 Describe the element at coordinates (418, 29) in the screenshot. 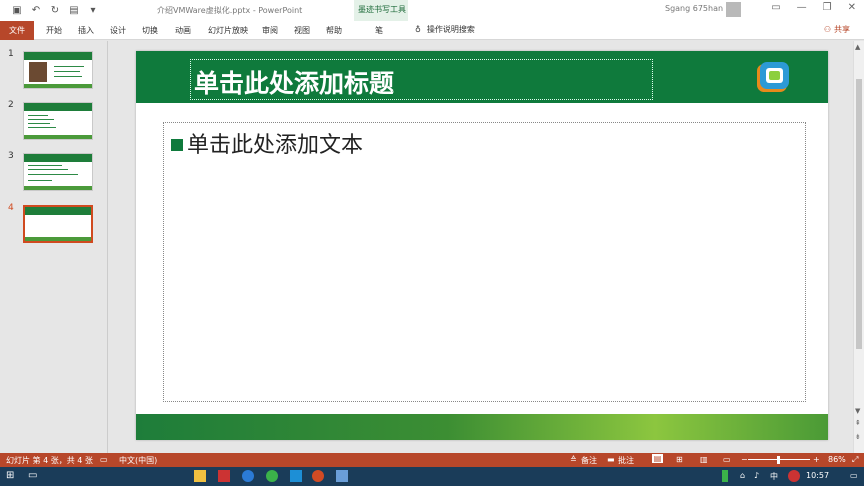

I see `lightbulb-icon: ♁` at that location.